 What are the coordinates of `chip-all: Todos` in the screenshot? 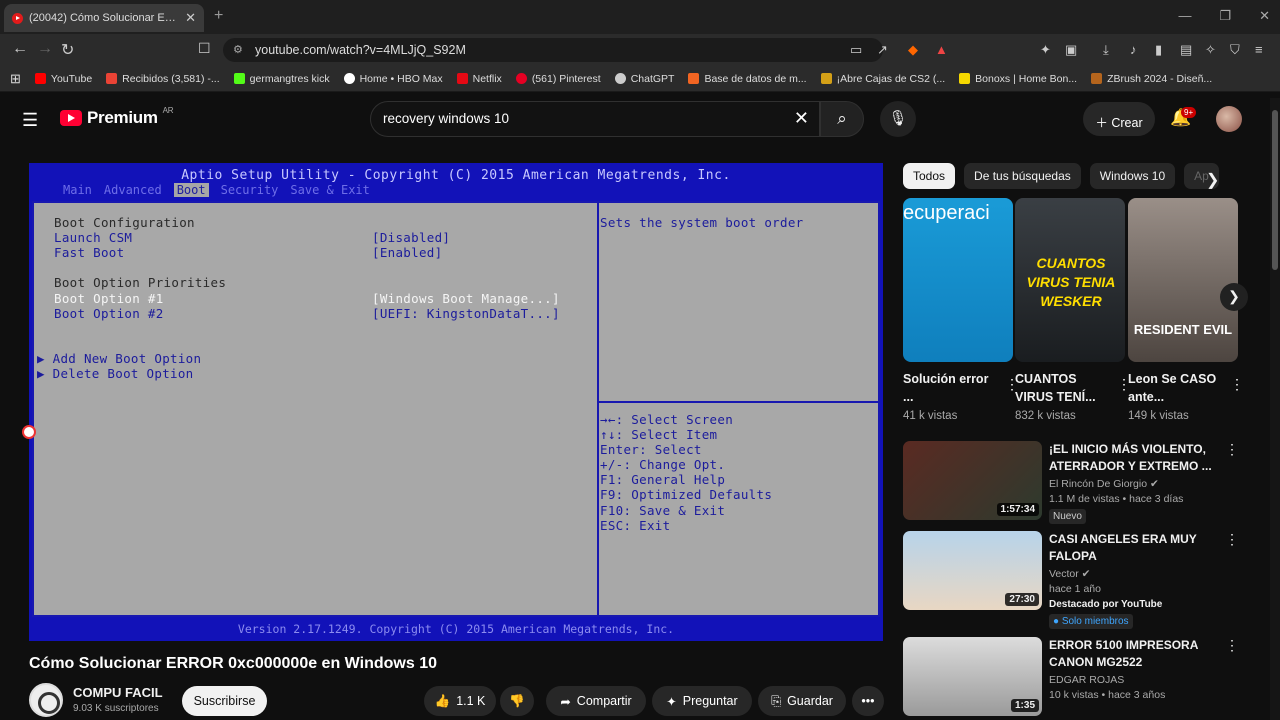 It's located at (929, 176).